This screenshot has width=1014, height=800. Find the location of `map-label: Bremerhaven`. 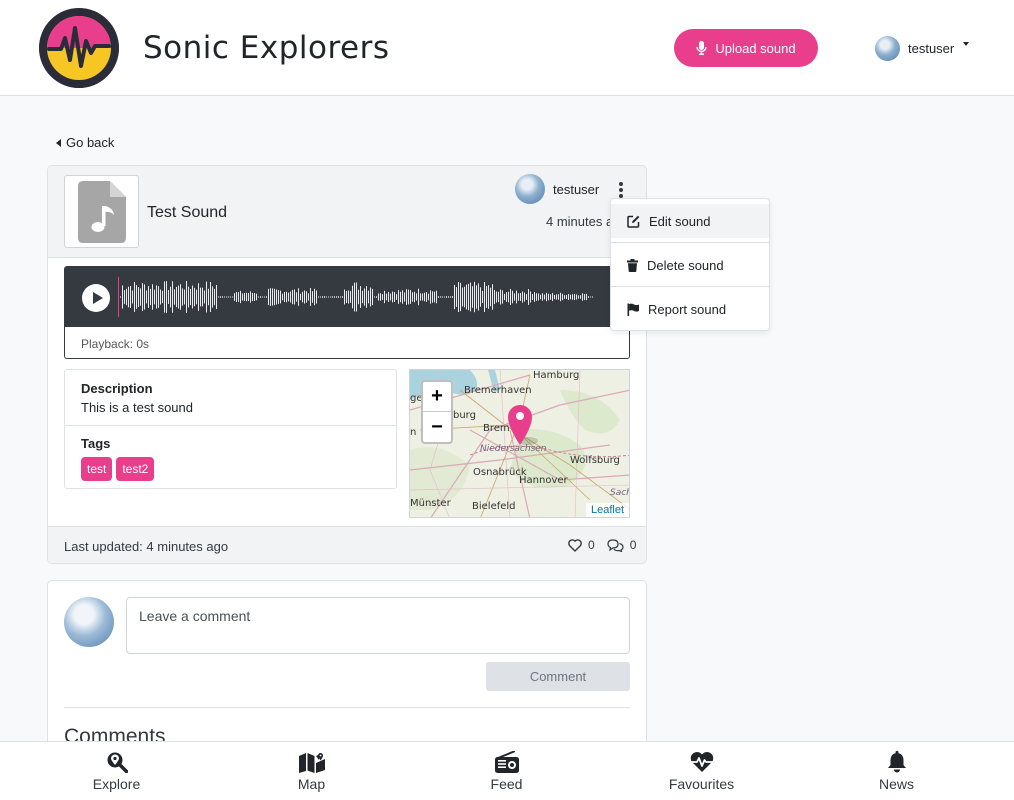

map-label: Bremerhaven is located at coordinates (498, 390).